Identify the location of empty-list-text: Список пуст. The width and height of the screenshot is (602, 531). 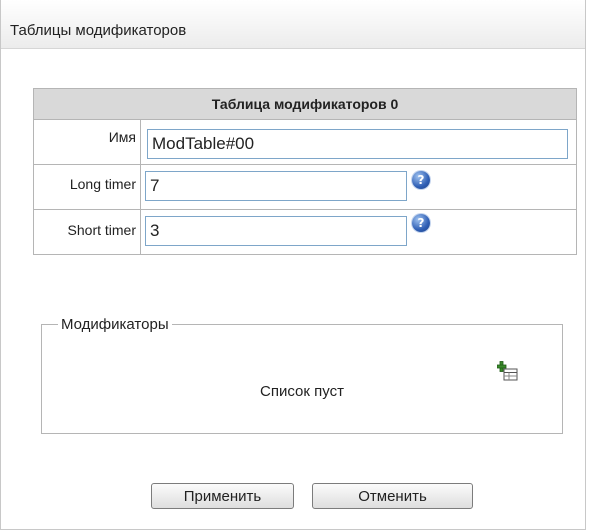
(302, 391).